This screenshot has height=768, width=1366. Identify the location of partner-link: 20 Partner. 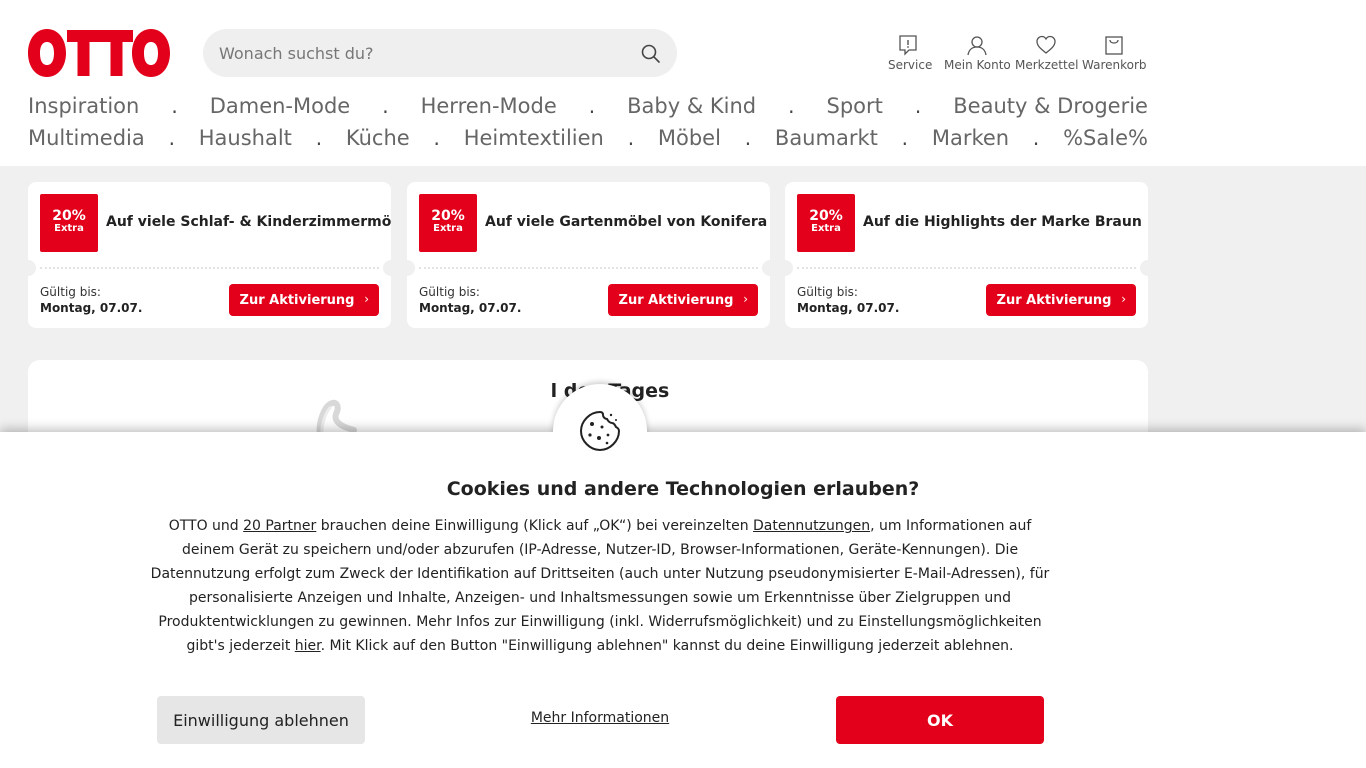
(279, 526).